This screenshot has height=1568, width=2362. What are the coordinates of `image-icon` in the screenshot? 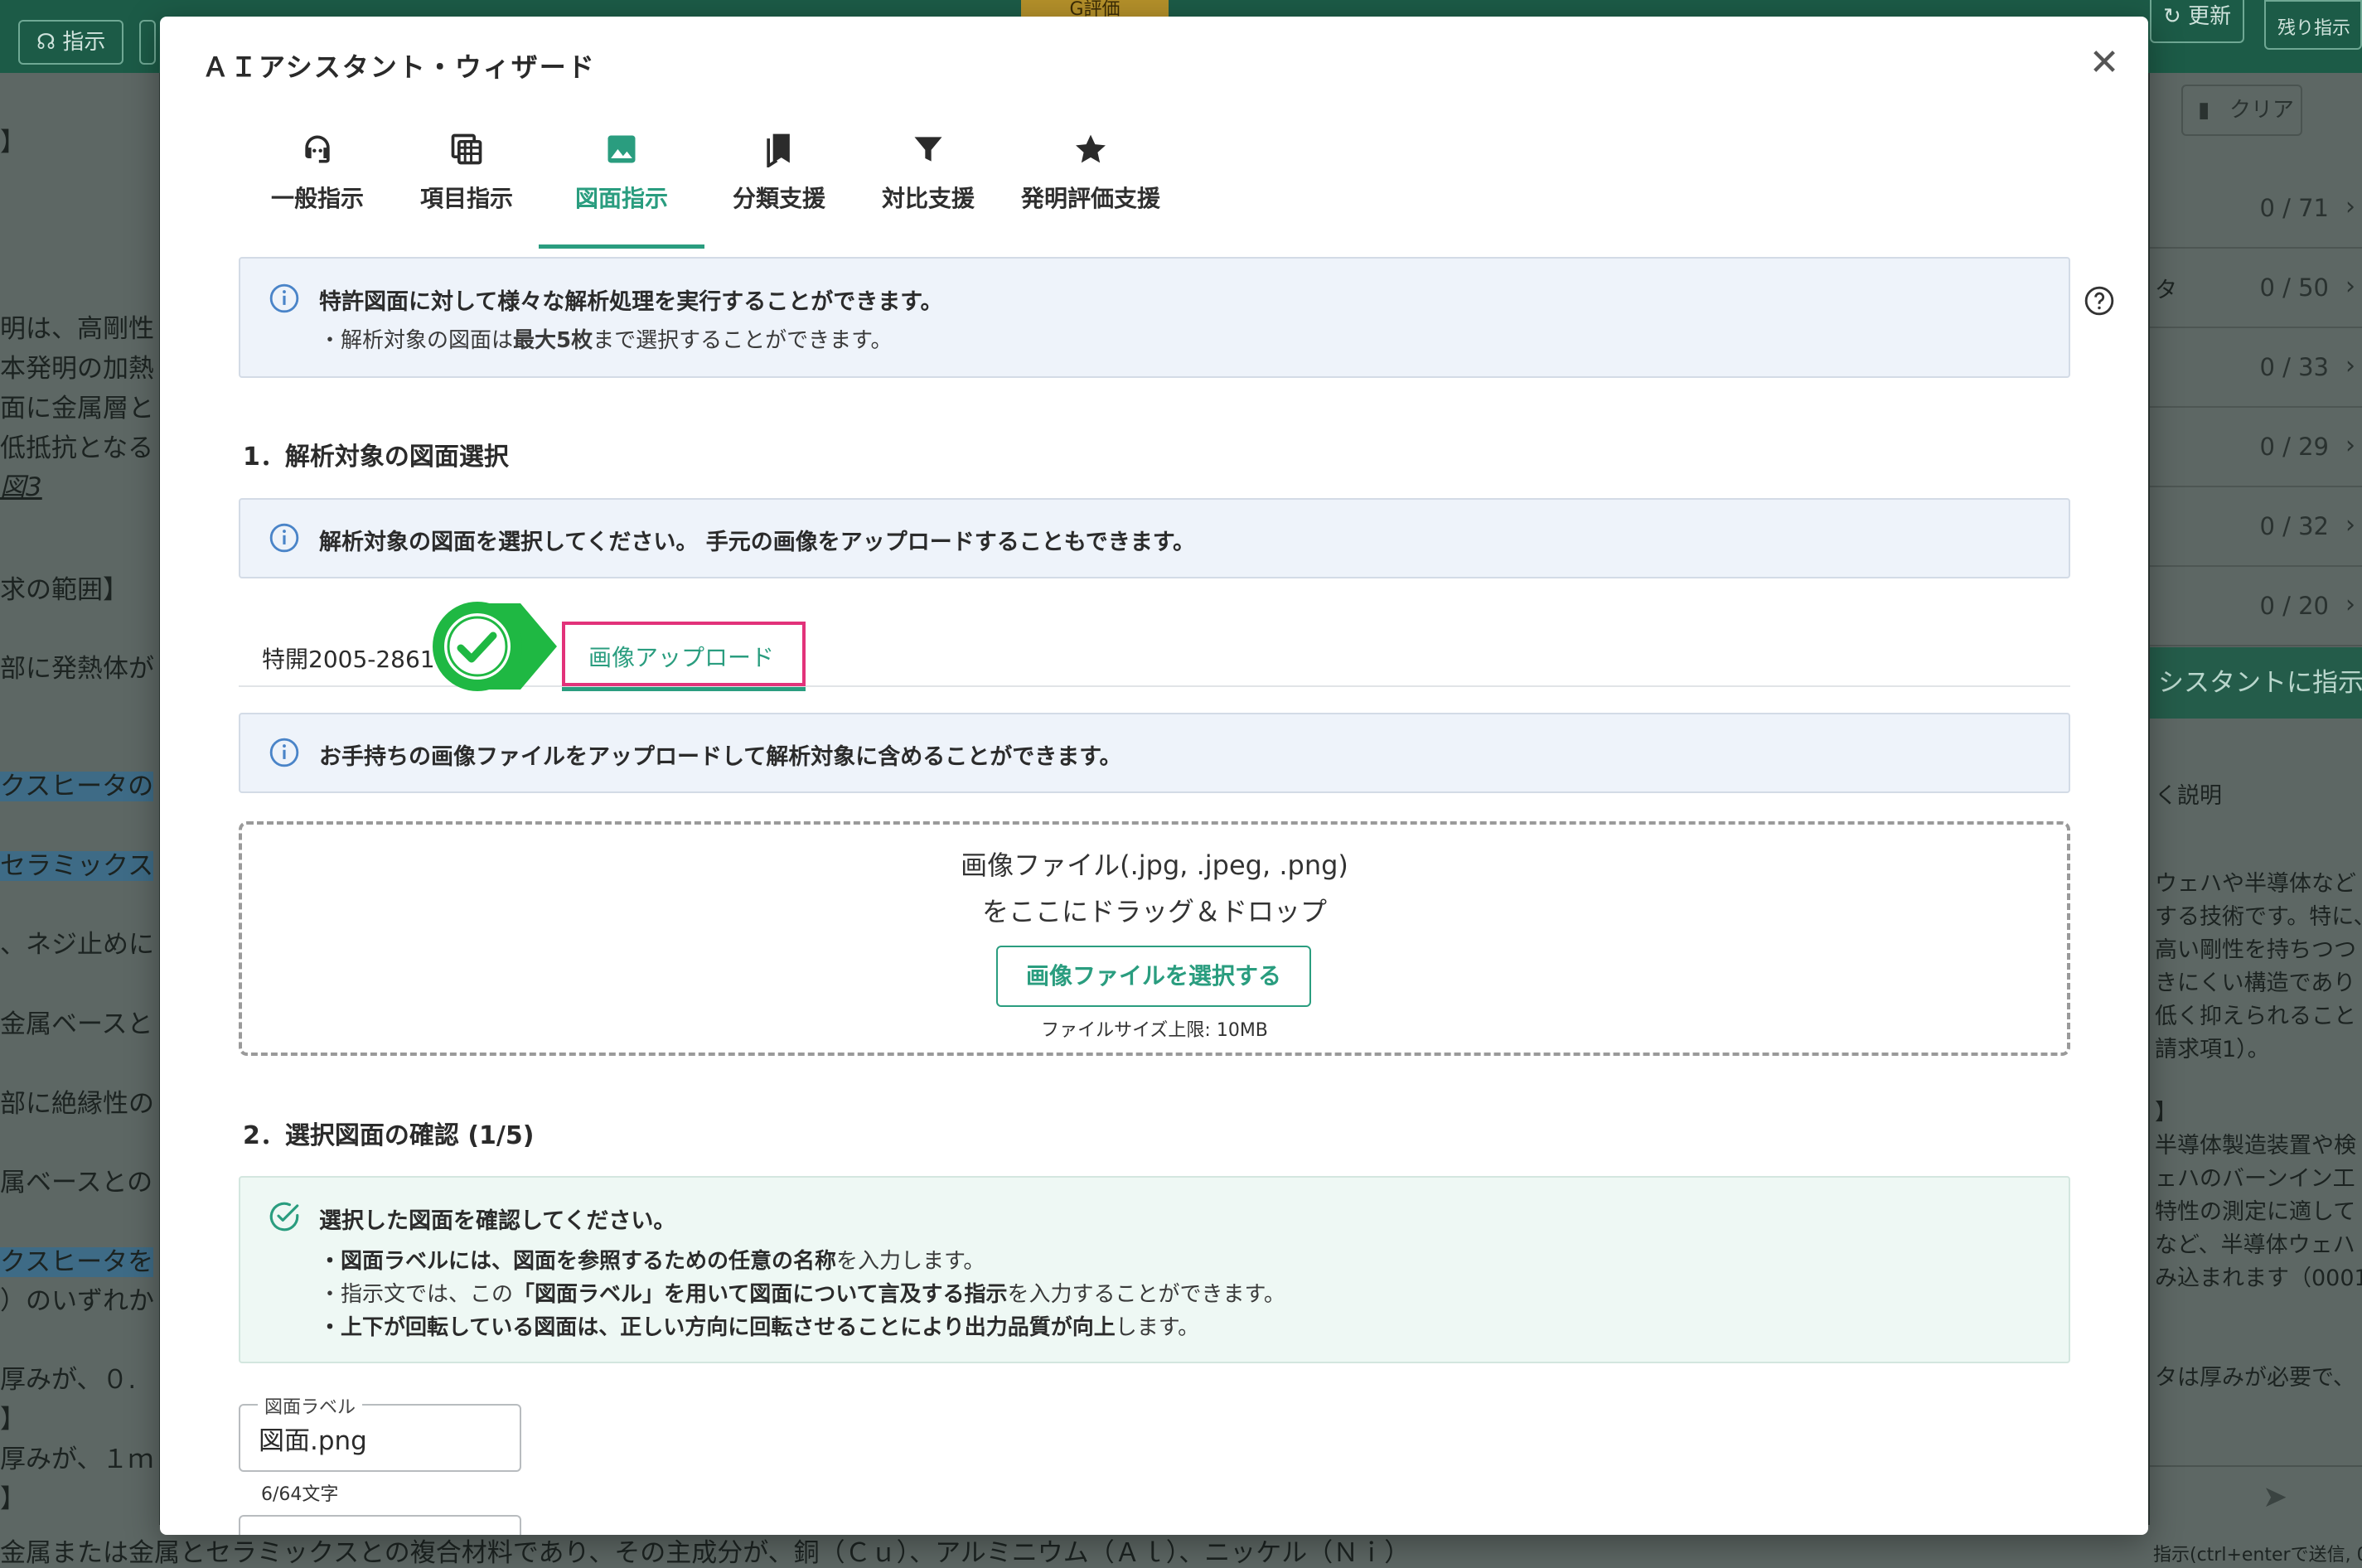 It's located at (621, 149).